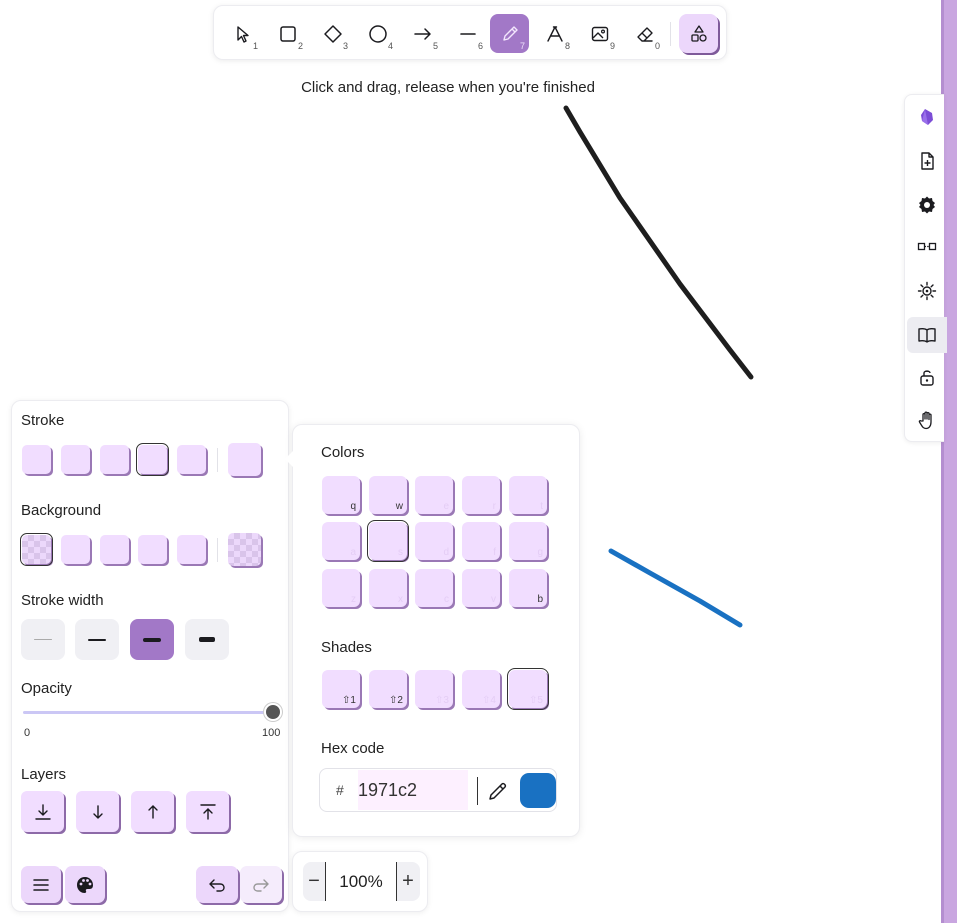 The height and width of the screenshot is (923, 957). Describe the element at coordinates (341, 541) in the screenshot. I see `palette-color-swatch: a` at that location.